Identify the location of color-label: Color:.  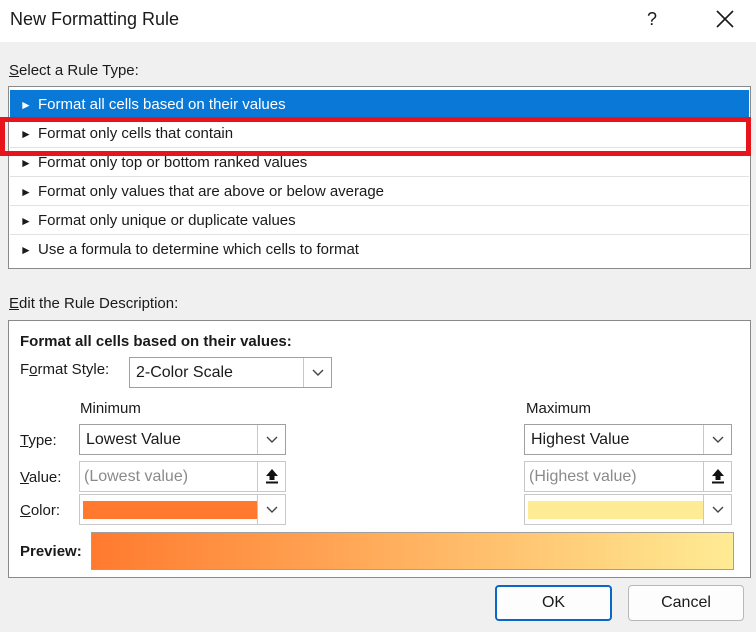
(40, 510).